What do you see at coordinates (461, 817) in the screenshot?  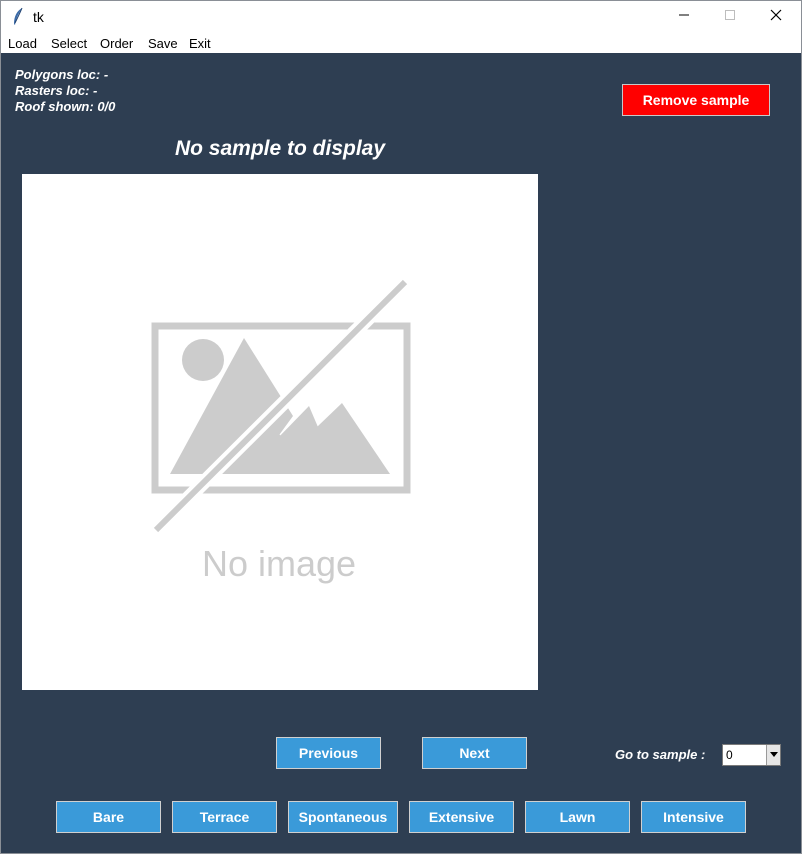 I see `category-extensive-button: Extensive` at bounding box center [461, 817].